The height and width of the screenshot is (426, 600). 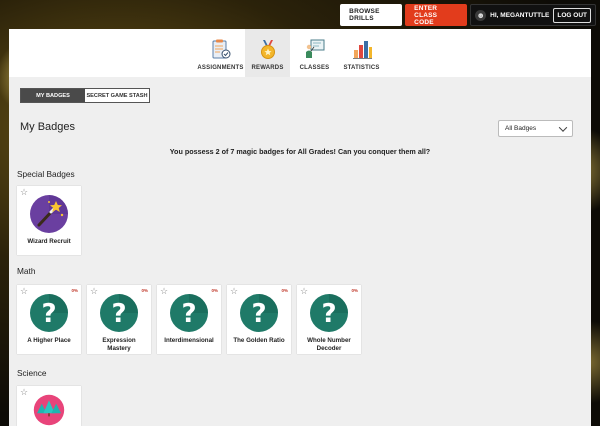 What do you see at coordinates (26, 271) in the screenshot?
I see `section-title-math: Math` at bounding box center [26, 271].